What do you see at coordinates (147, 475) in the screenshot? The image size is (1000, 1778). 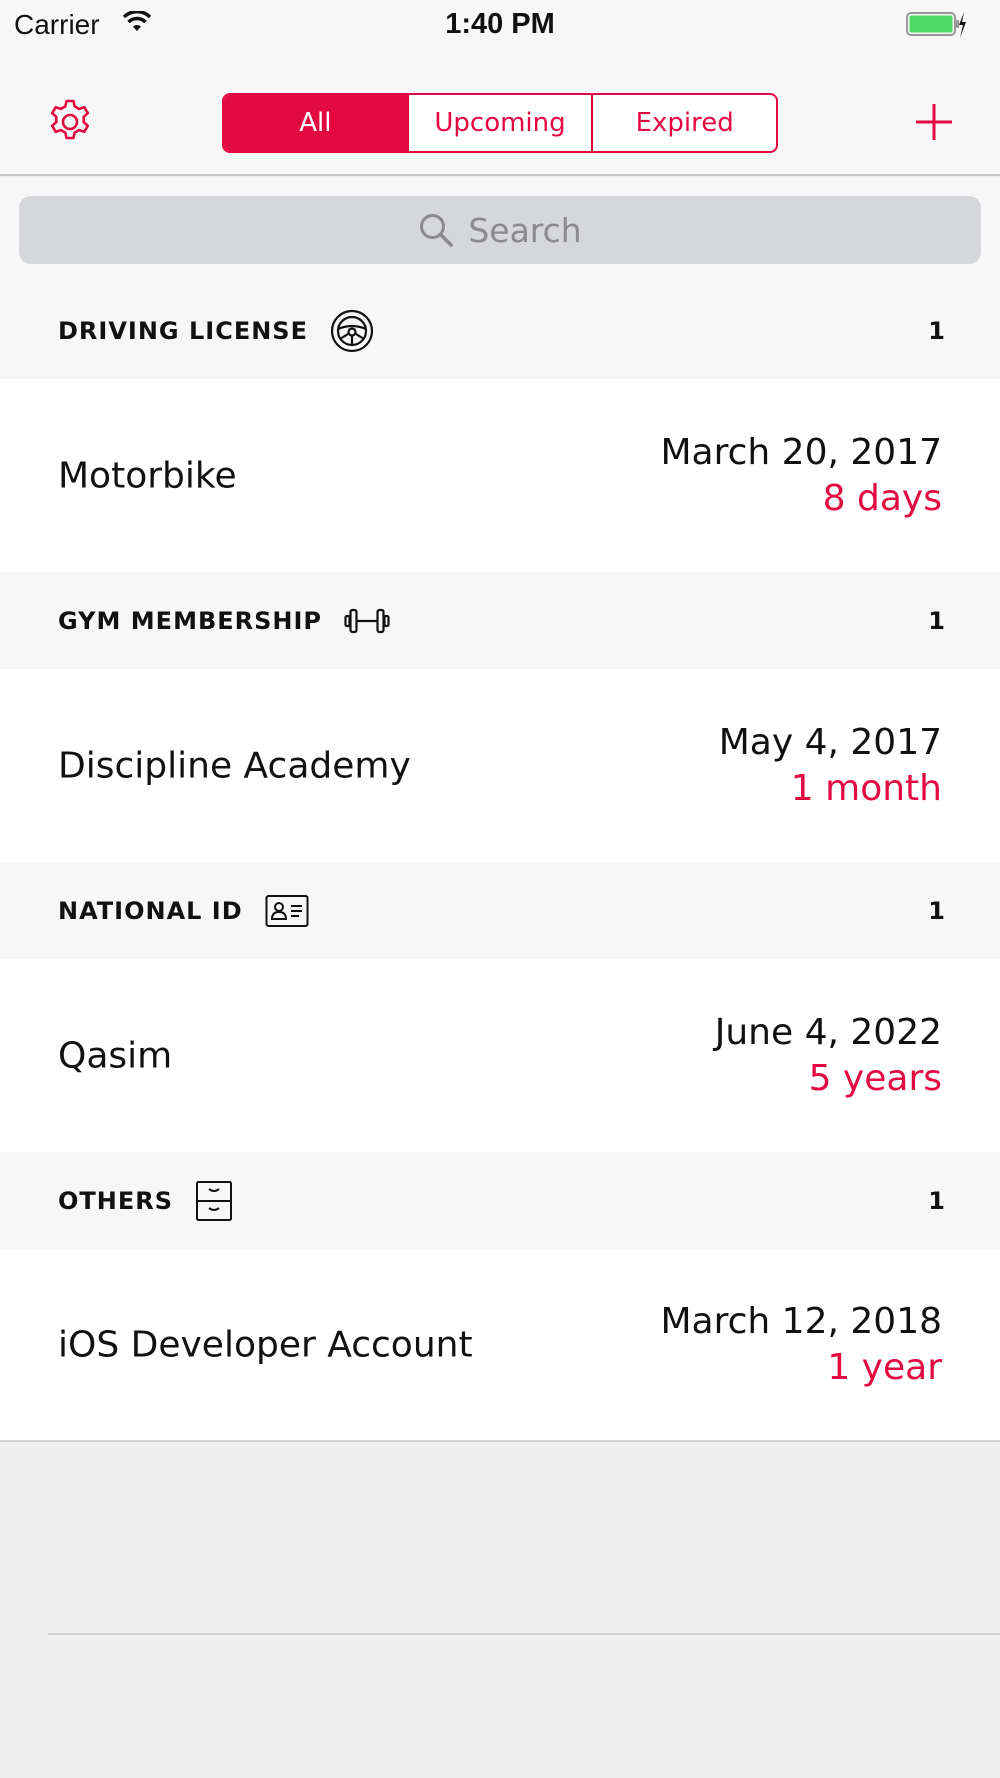 I see `item-title: Motorbike` at bounding box center [147, 475].